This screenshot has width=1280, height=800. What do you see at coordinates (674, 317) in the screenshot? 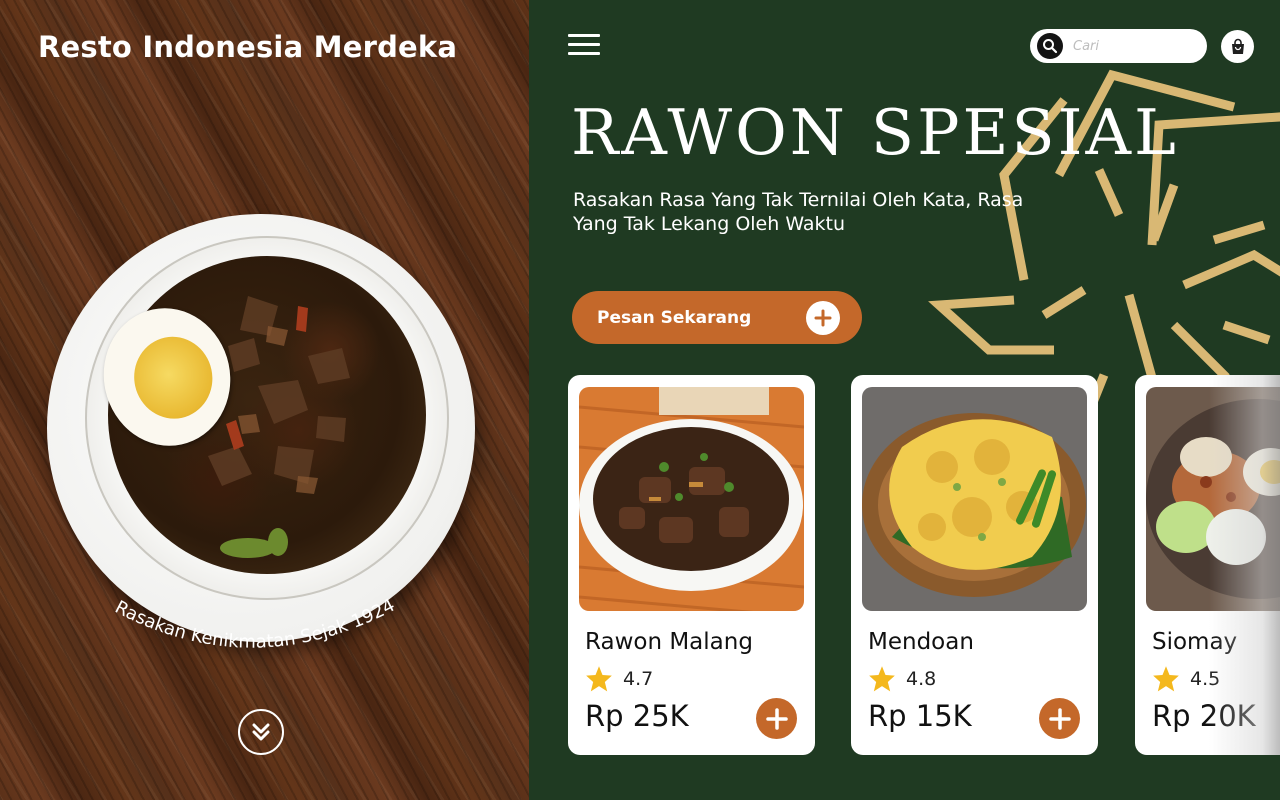
I see `order-now-label: Pesan Sekarang` at bounding box center [674, 317].